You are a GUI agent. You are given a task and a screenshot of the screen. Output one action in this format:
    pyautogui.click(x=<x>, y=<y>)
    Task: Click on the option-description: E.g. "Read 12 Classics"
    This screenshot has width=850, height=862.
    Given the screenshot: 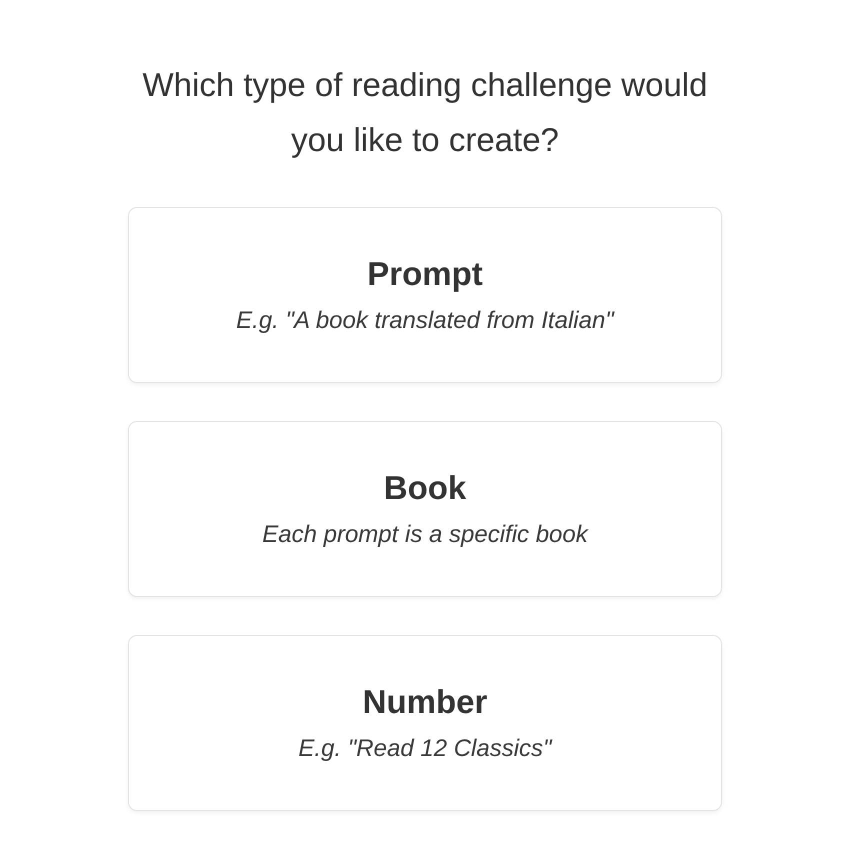 What is the action you would take?
    pyautogui.click(x=425, y=749)
    